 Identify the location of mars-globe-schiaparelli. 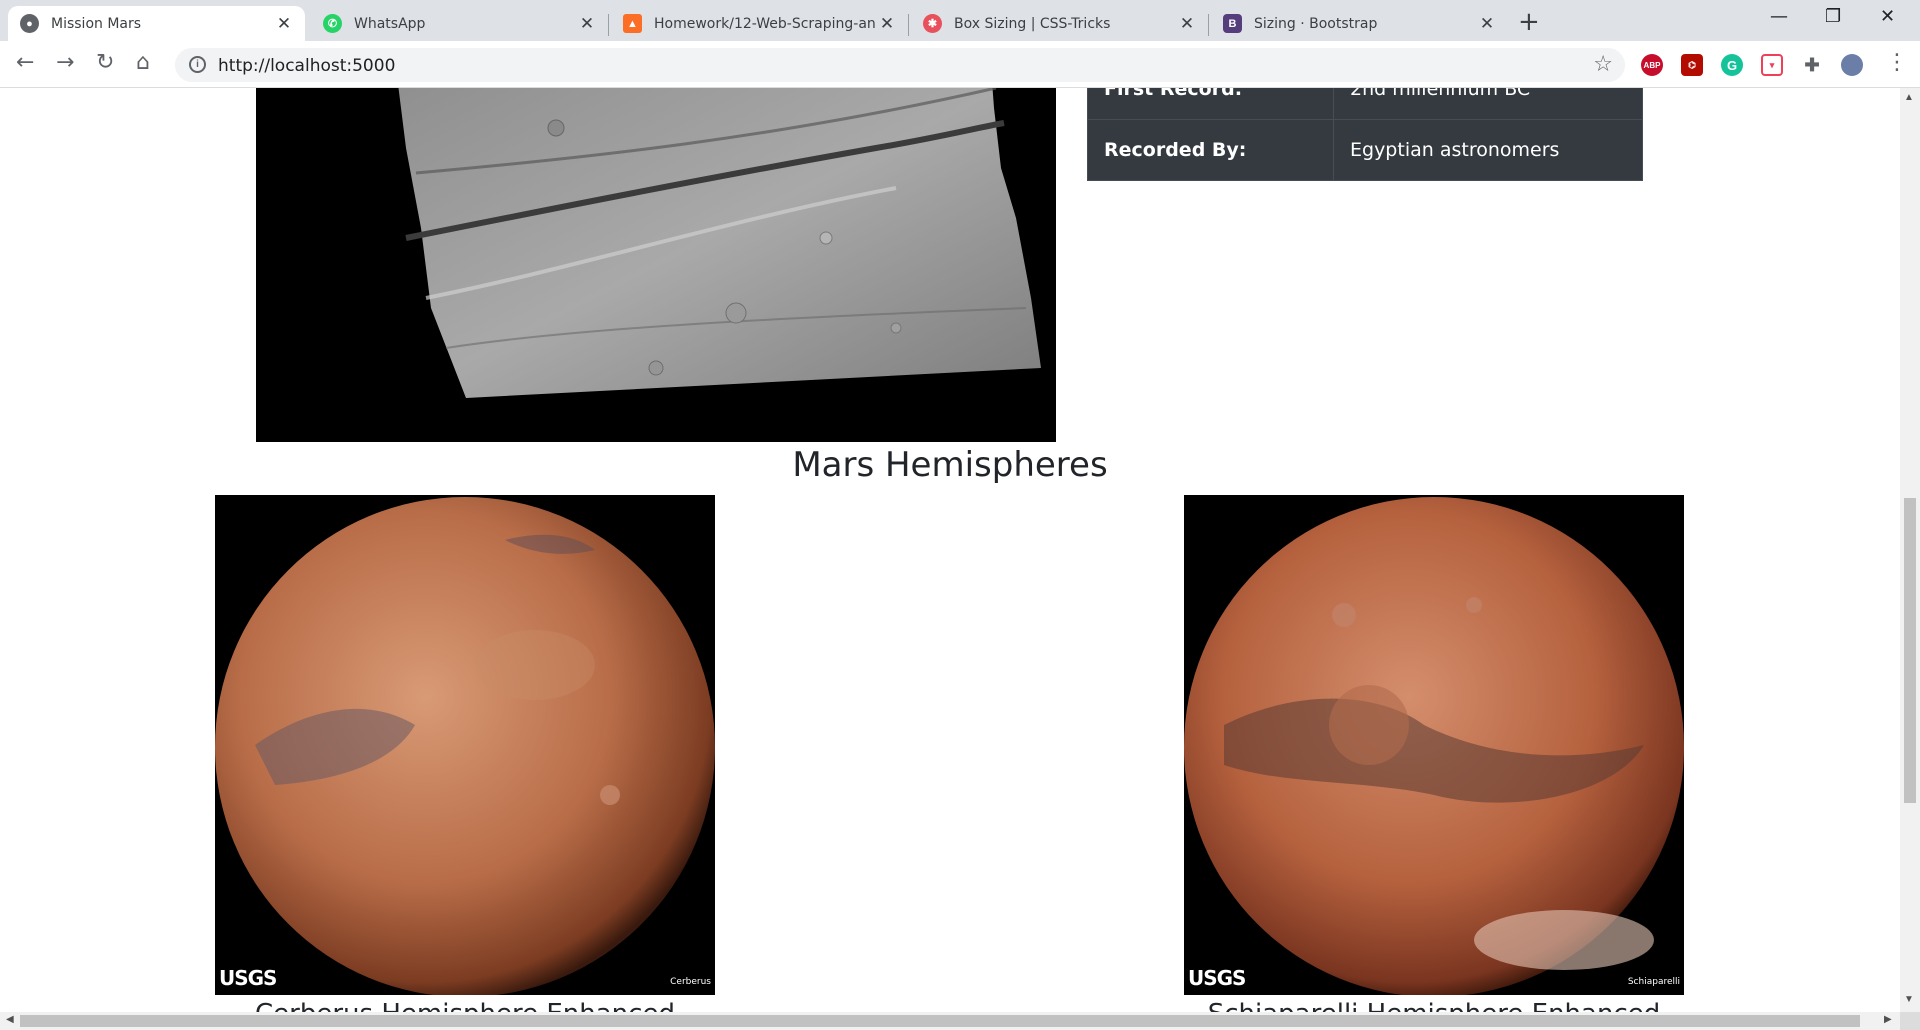
(1434, 746).